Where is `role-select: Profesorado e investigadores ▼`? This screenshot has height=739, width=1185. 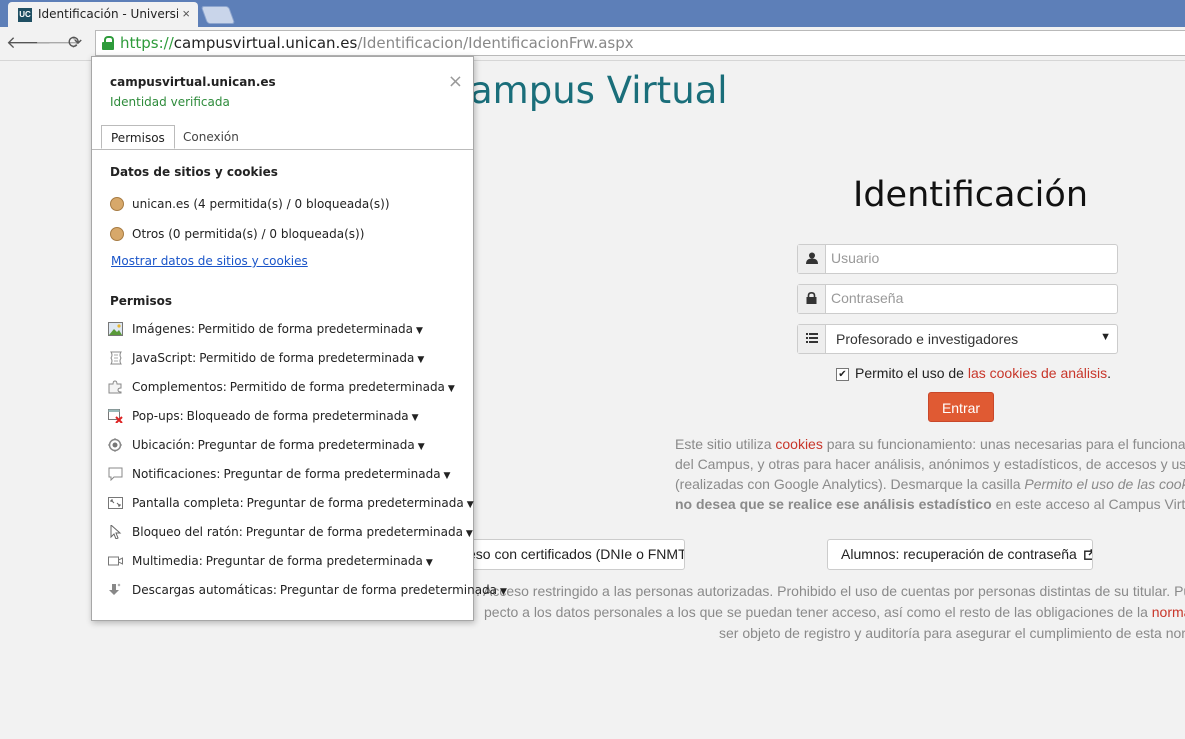 role-select: Profesorado e investigadores ▼ is located at coordinates (957, 339).